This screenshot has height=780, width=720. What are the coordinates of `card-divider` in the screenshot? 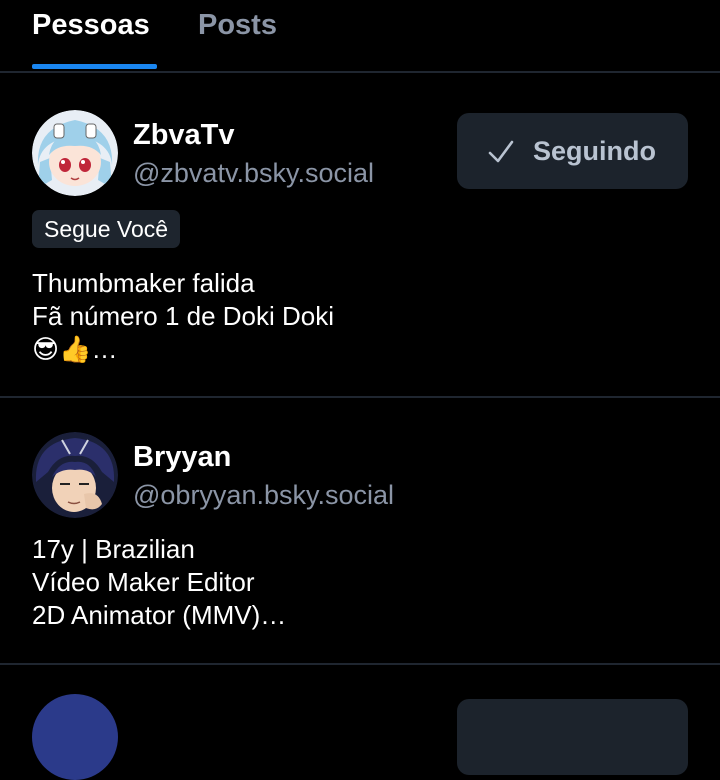 It's located at (360, 664).